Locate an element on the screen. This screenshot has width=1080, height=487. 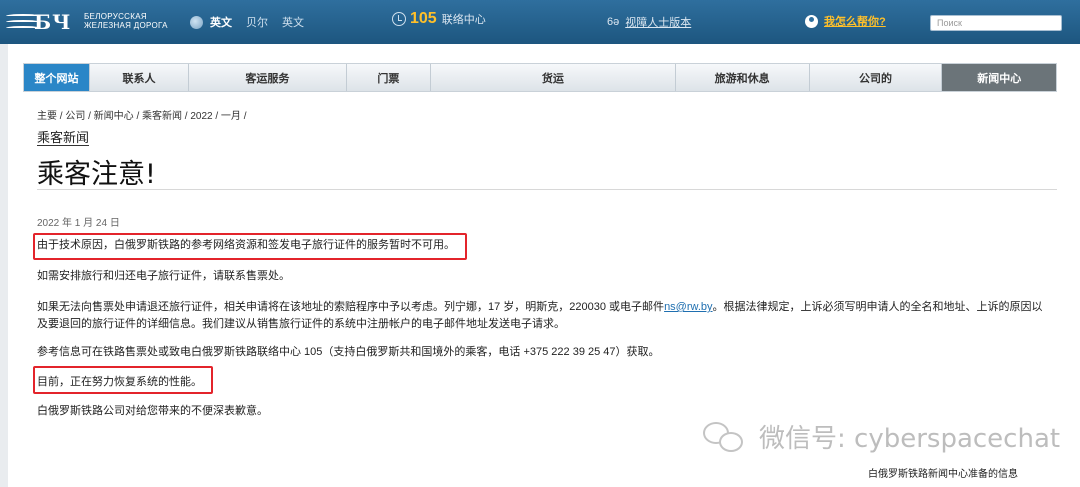
nav-item-tickets: 门票 is located at coordinates (389, 77).